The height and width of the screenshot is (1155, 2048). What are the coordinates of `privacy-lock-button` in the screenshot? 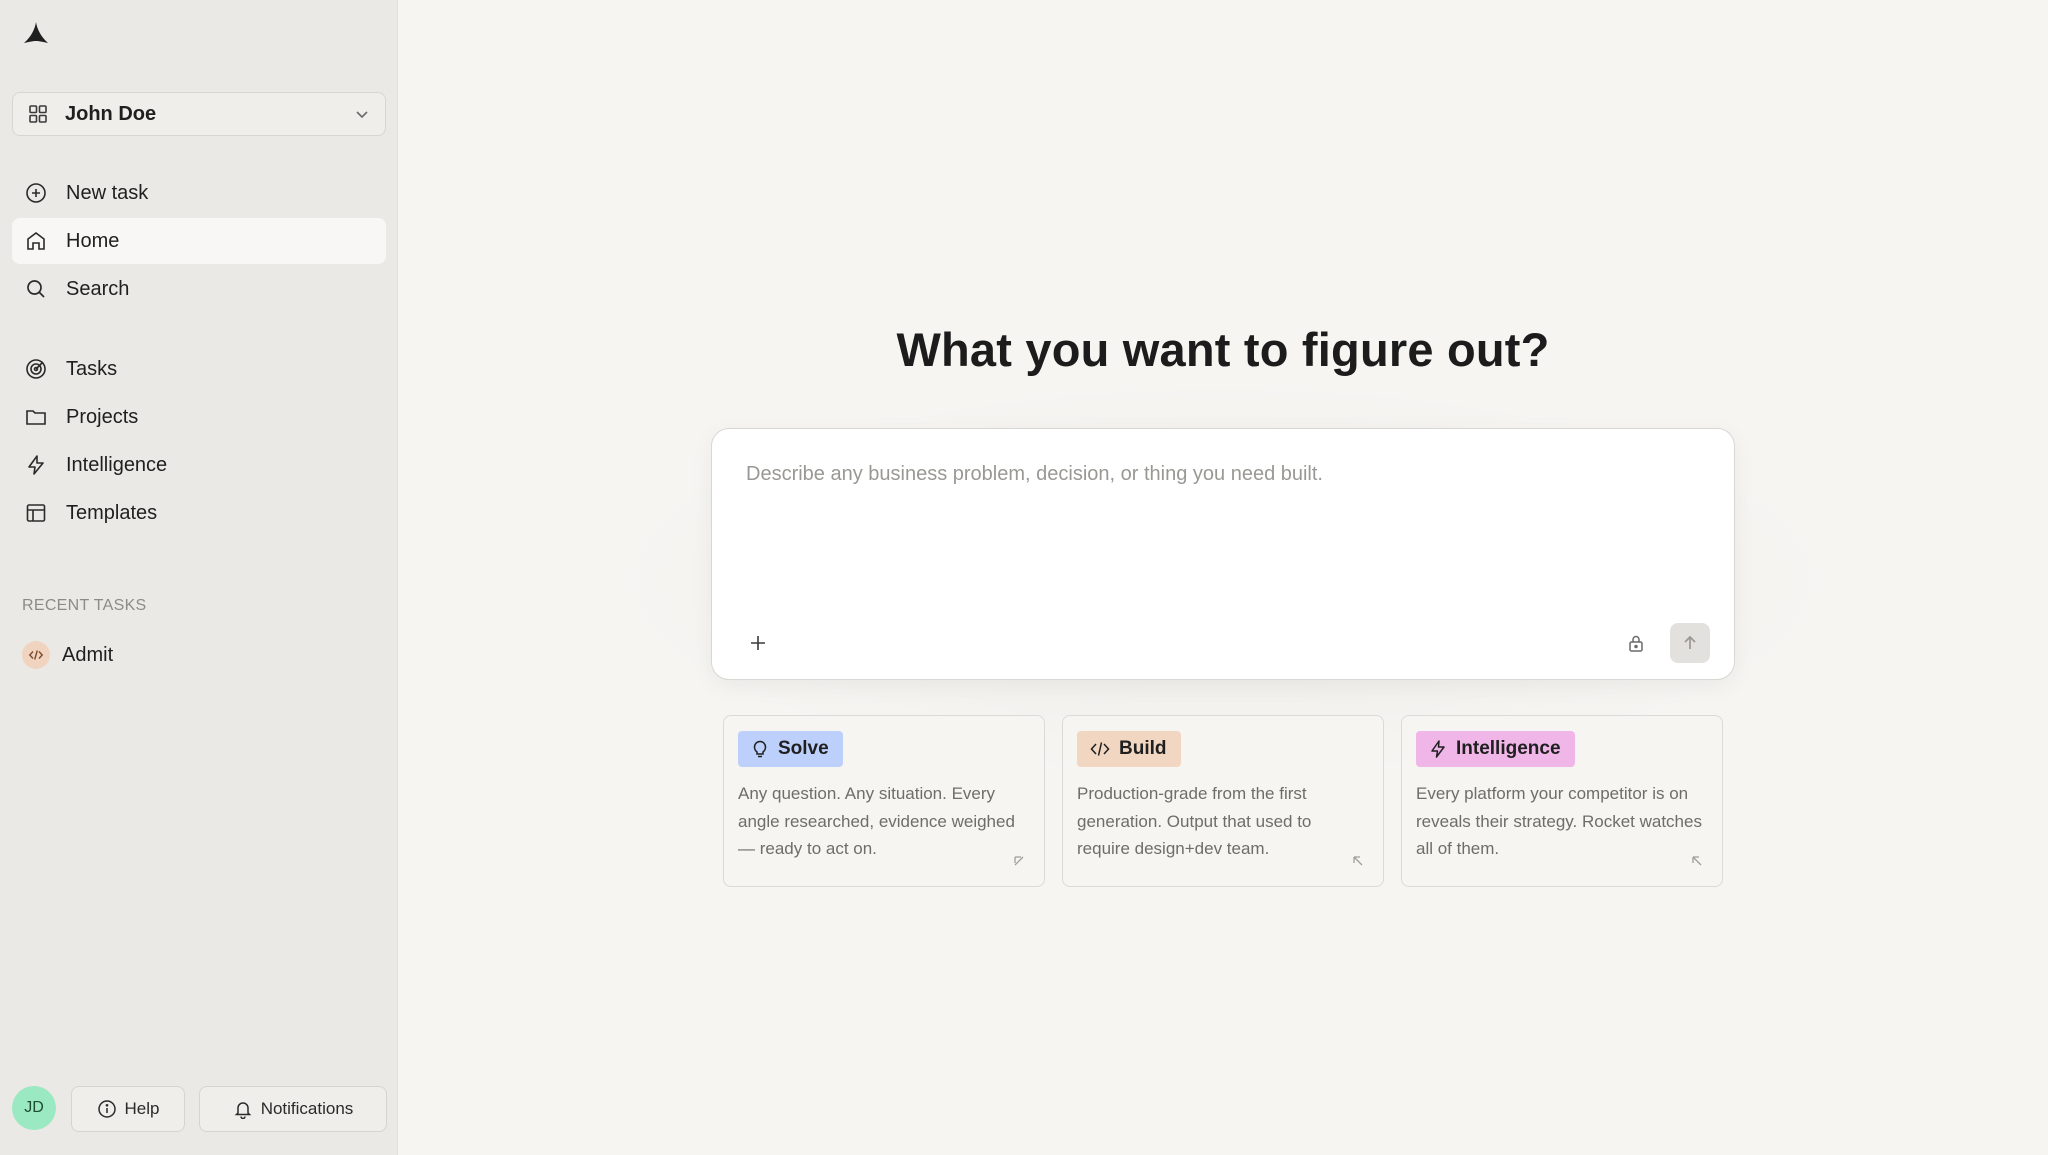 It's located at (1636, 643).